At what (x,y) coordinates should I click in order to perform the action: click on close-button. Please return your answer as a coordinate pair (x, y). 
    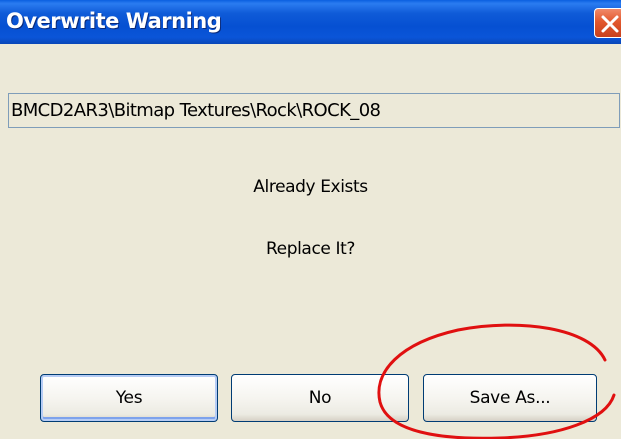
    Looking at the image, I should click on (607, 23).